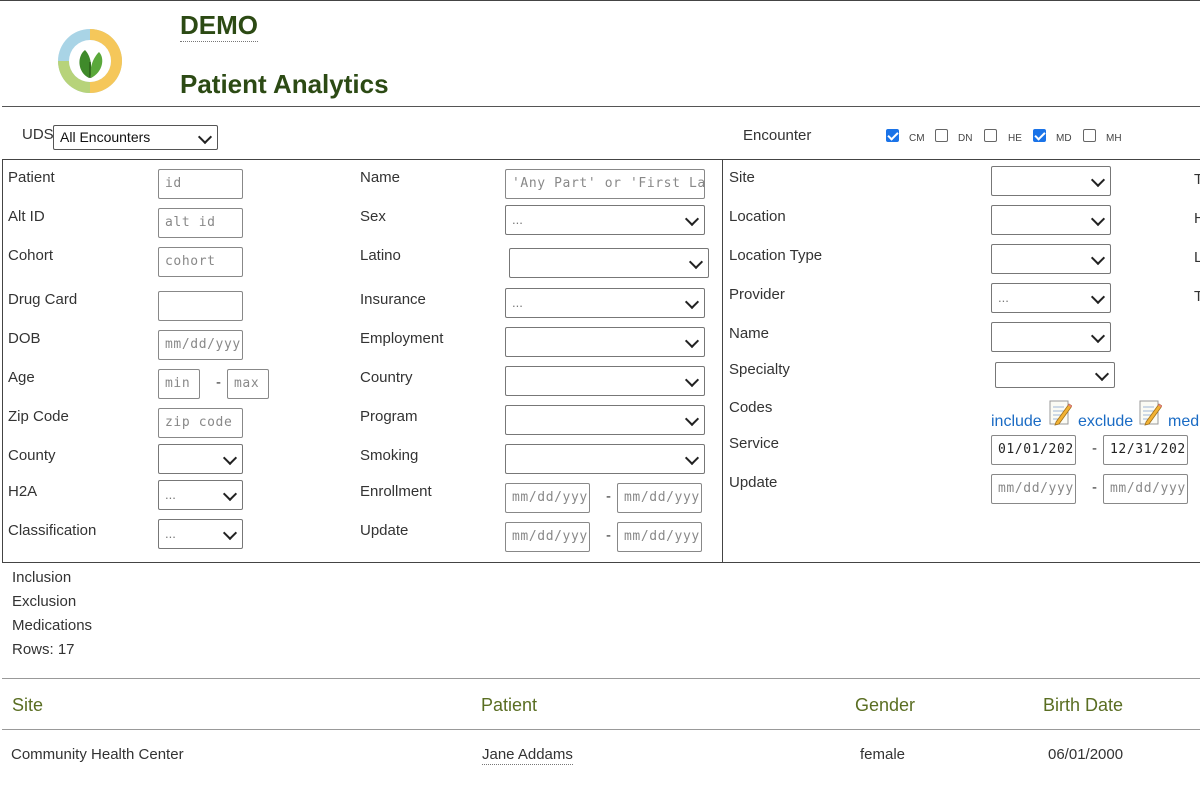 The width and height of the screenshot is (1200, 800). I want to click on encounter-he-checkbox, so click(990, 135).